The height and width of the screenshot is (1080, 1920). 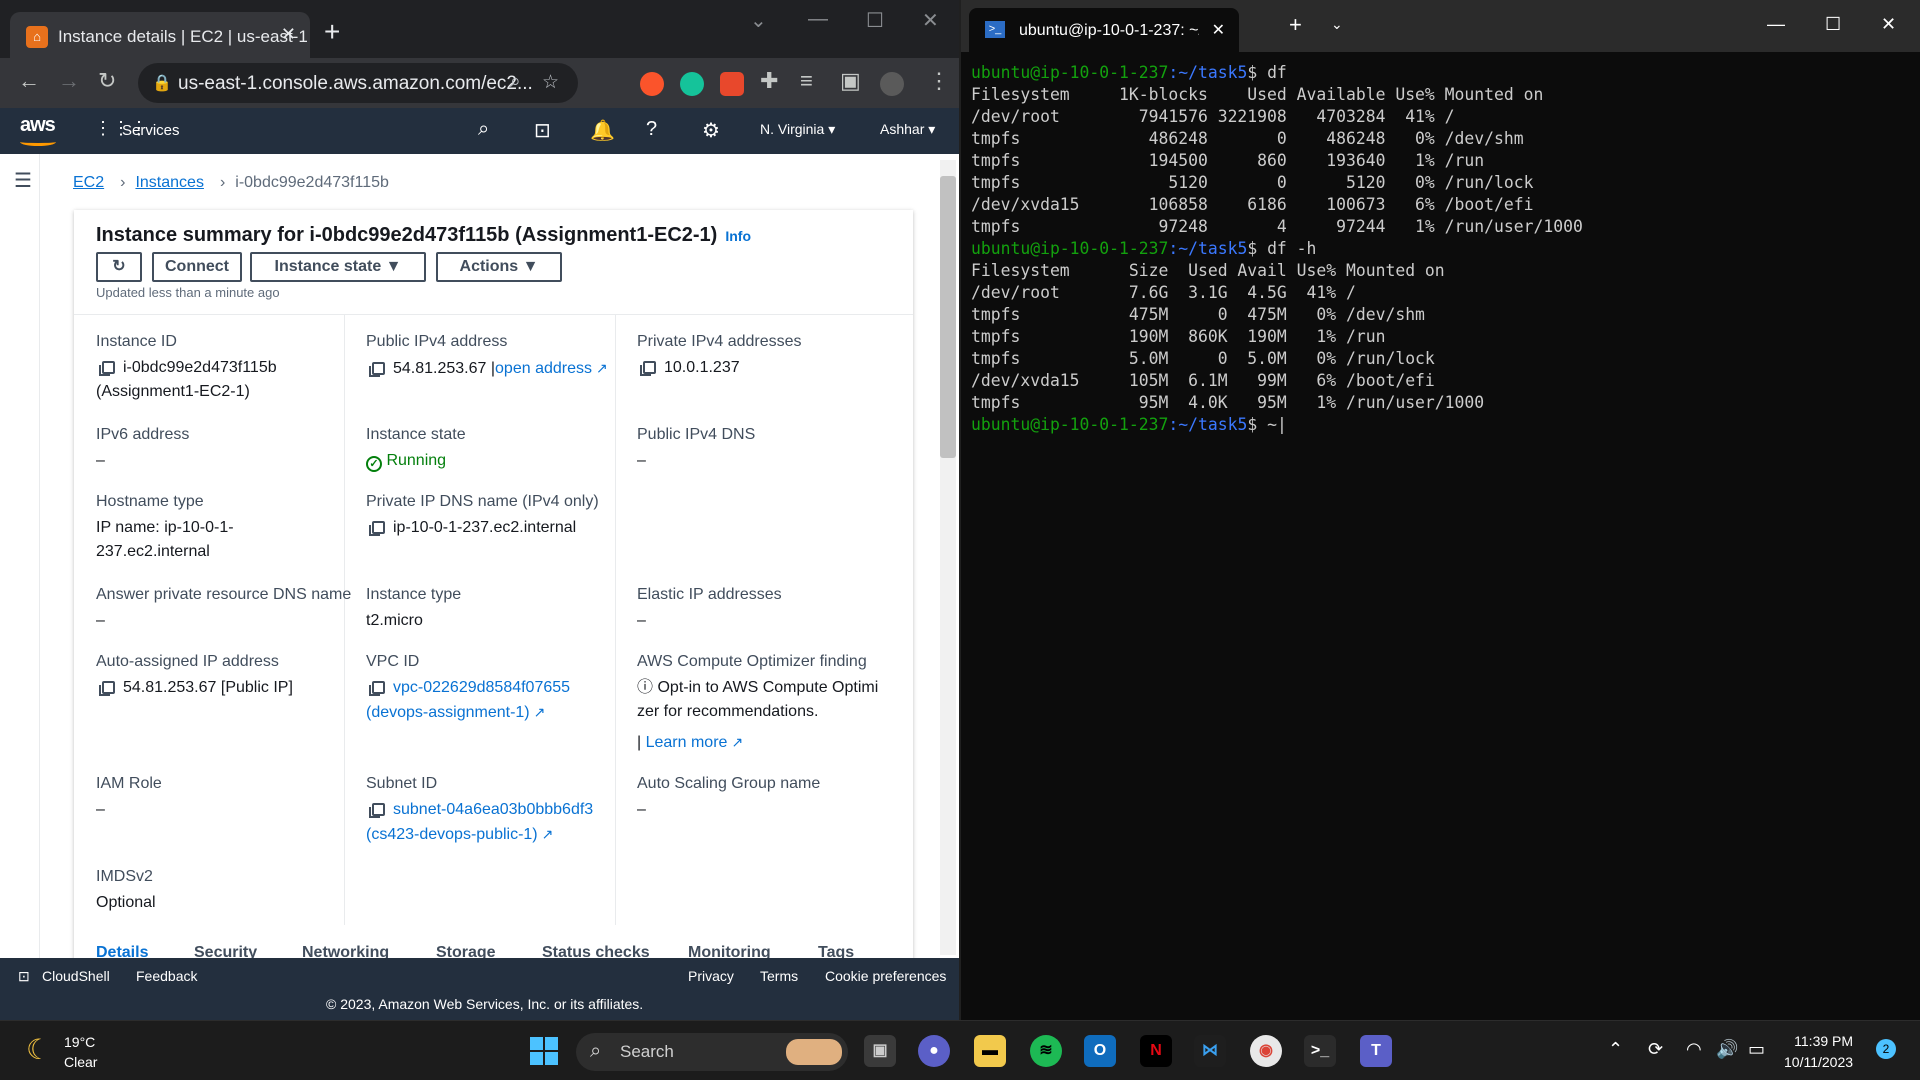 What do you see at coordinates (1266, 1051) in the screenshot?
I see `chrome-icon: ◉` at bounding box center [1266, 1051].